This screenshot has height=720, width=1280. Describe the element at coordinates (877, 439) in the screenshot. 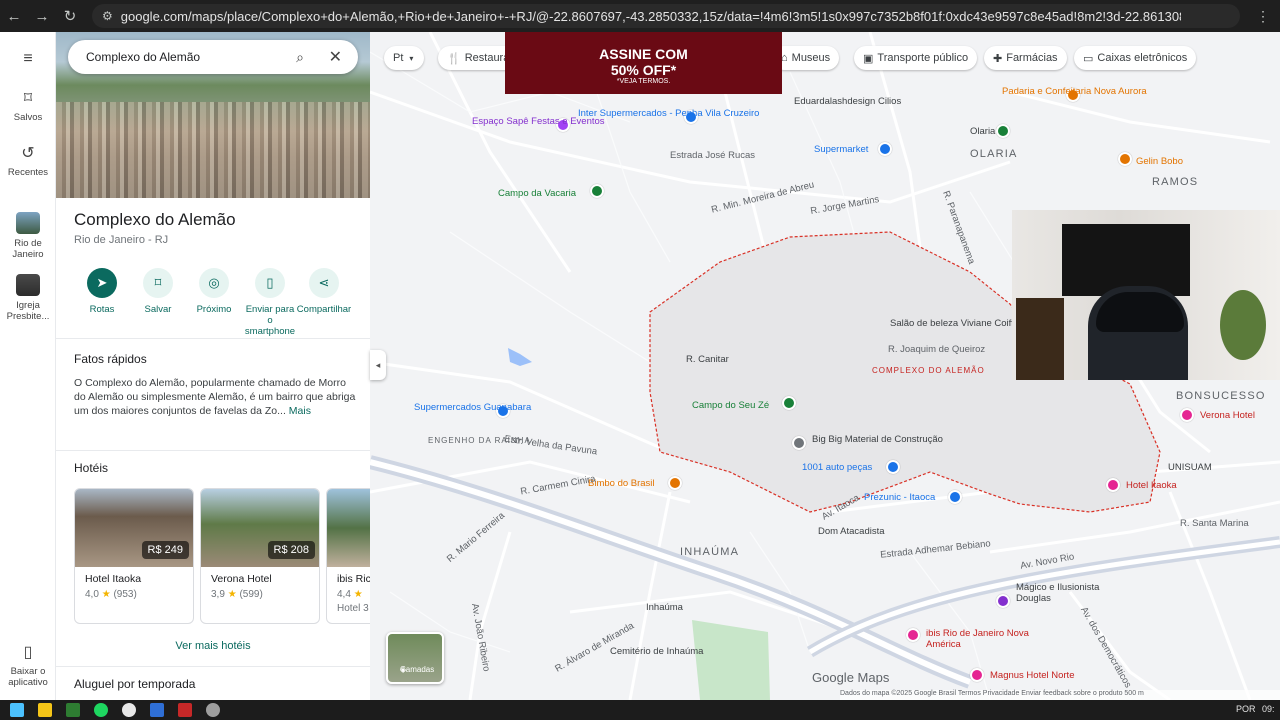

I see `poi-label: Big Big Material de Construção` at that location.